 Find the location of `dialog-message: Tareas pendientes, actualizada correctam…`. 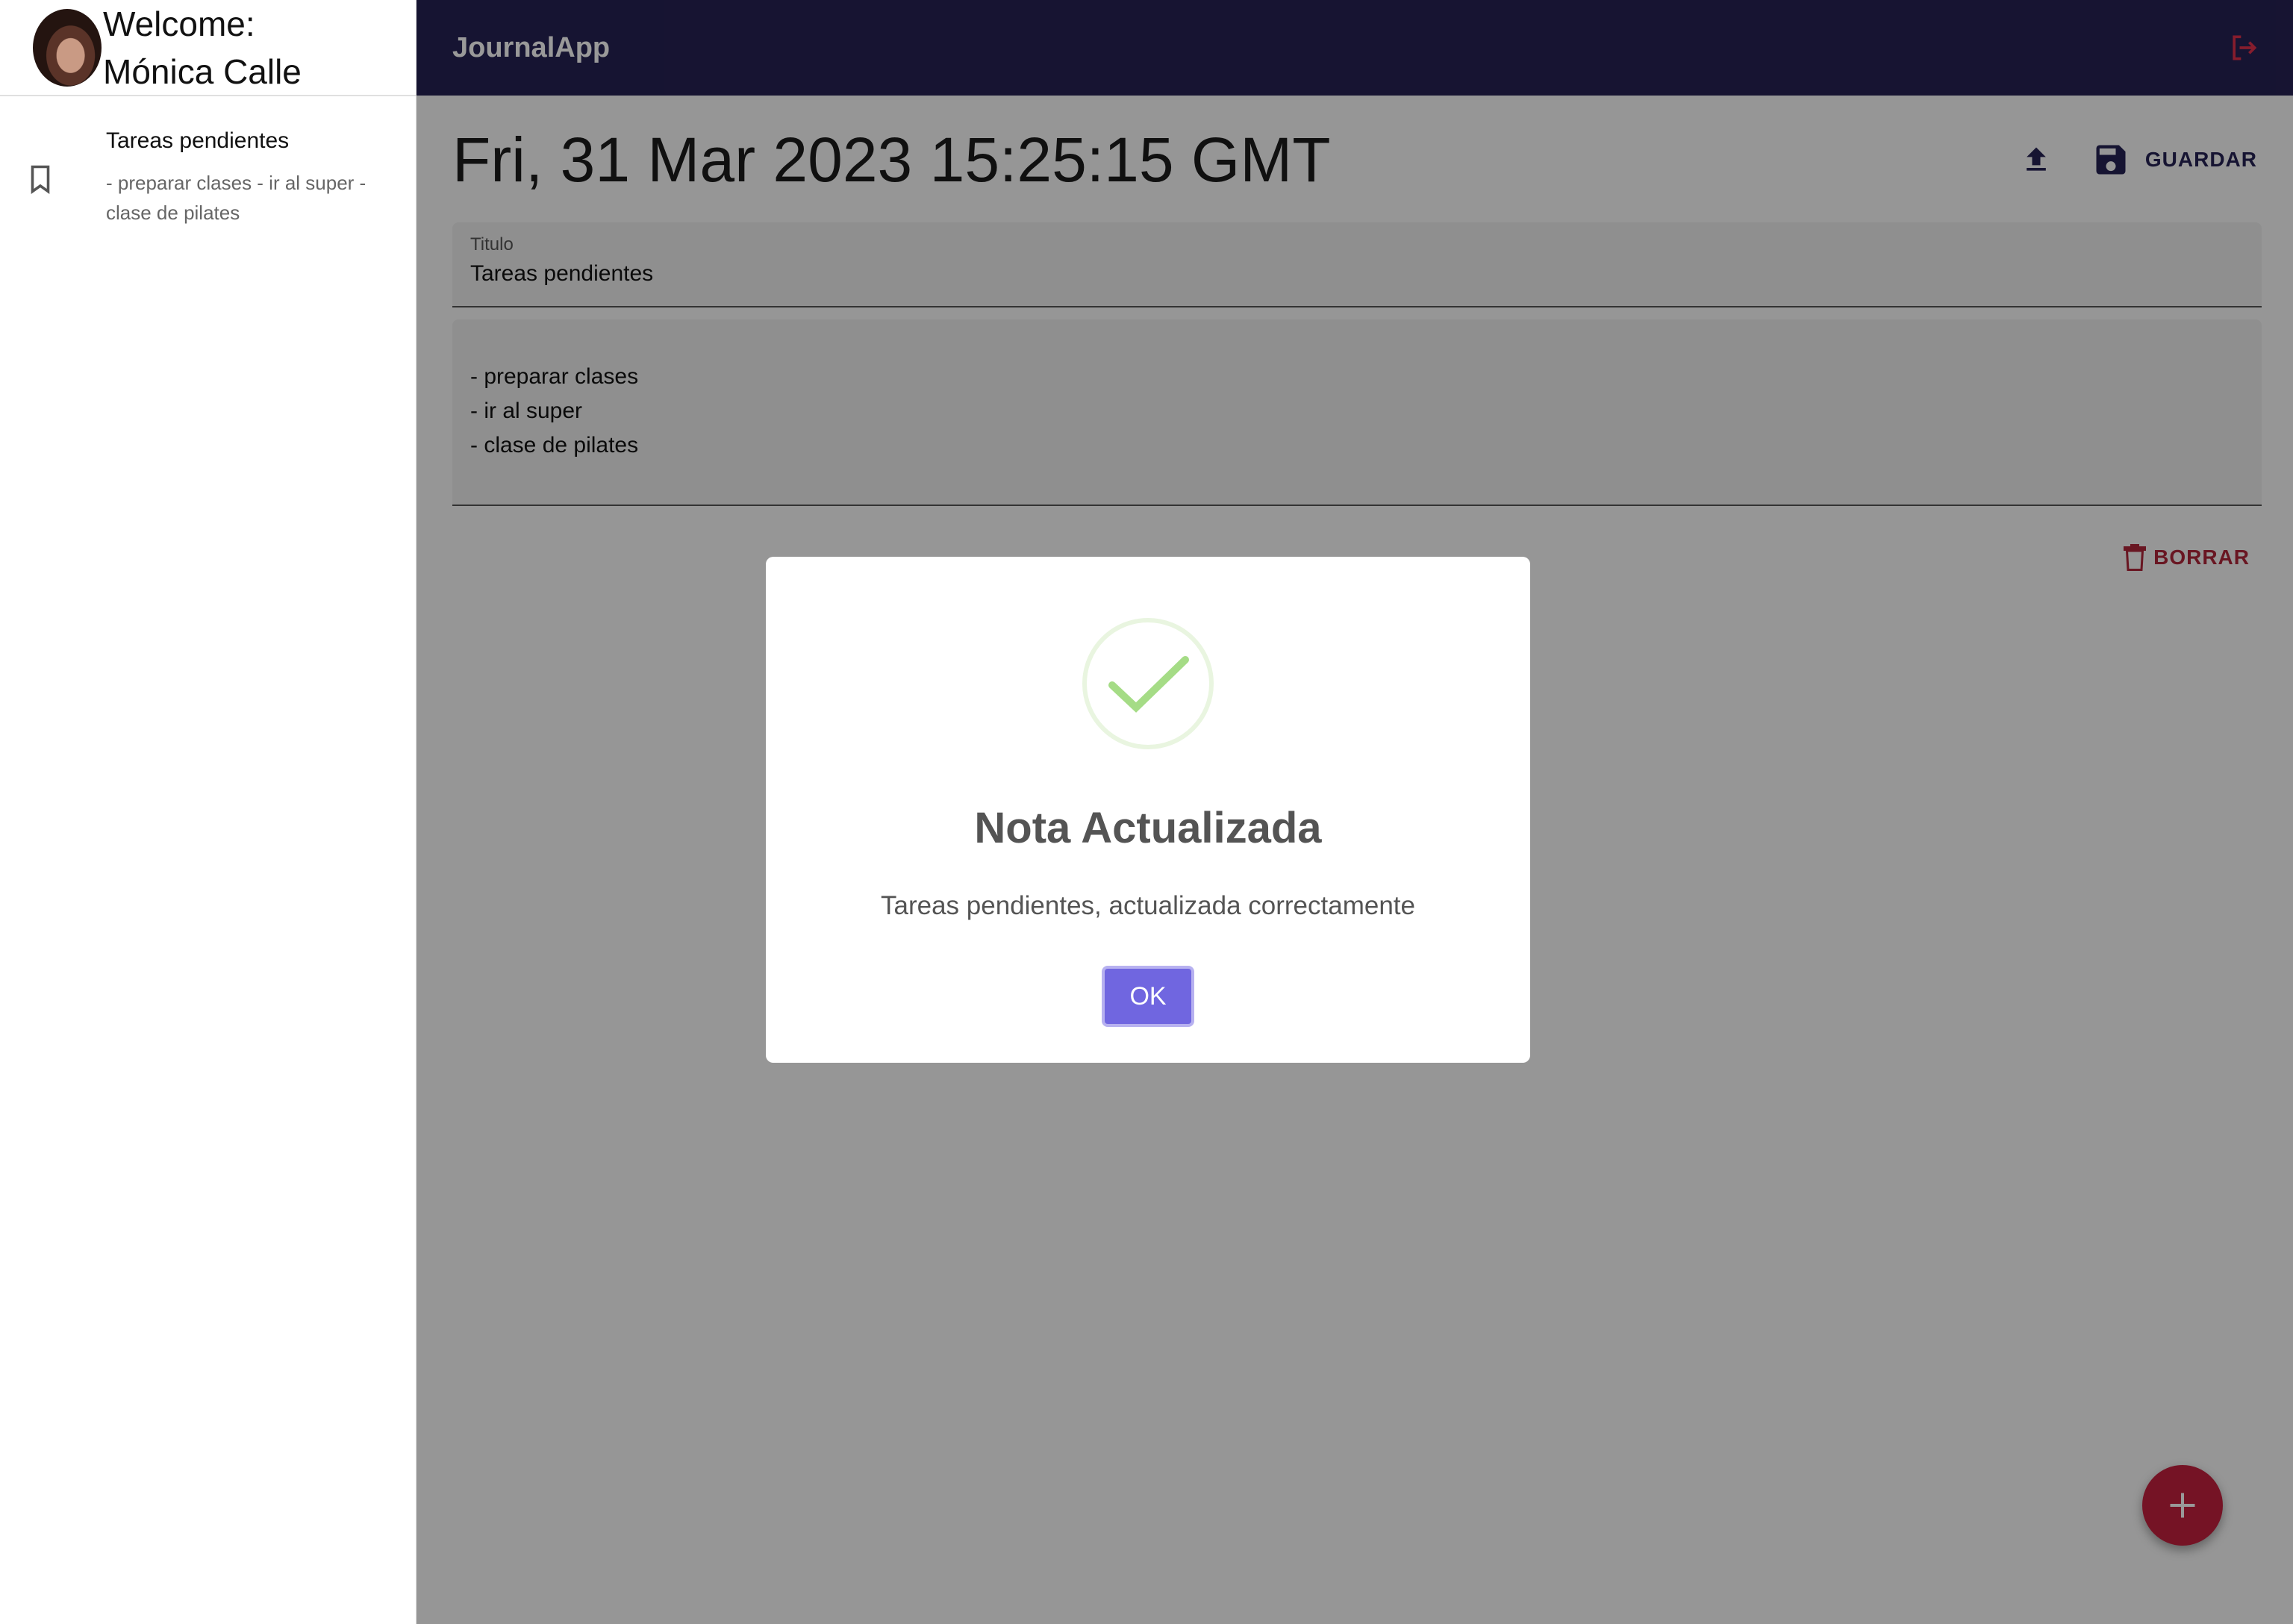

dialog-message: Tareas pendientes, actualizada correctam… is located at coordinates (1148, 905).